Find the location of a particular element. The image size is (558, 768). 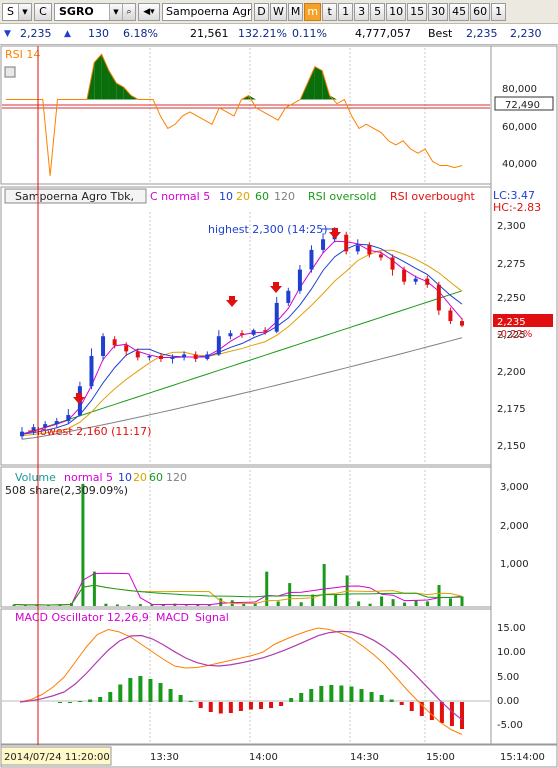

market-select: S ▼ is located at coordinates (17, 11).